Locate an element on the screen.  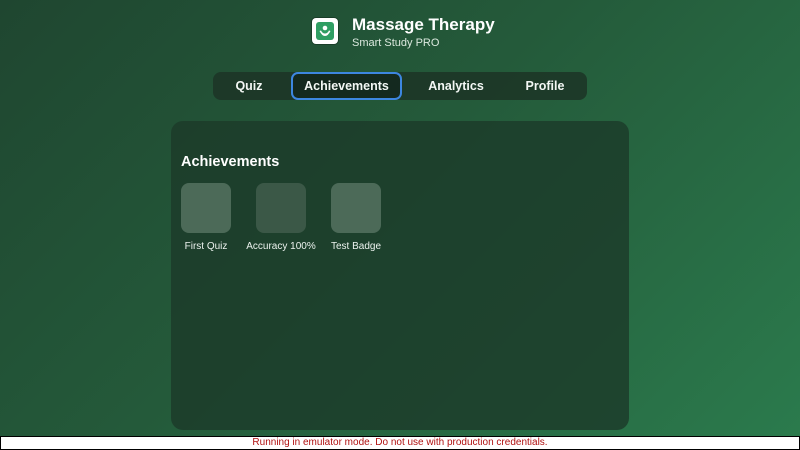
app-title: Massage Therapy is located at coordinates (423, 24).